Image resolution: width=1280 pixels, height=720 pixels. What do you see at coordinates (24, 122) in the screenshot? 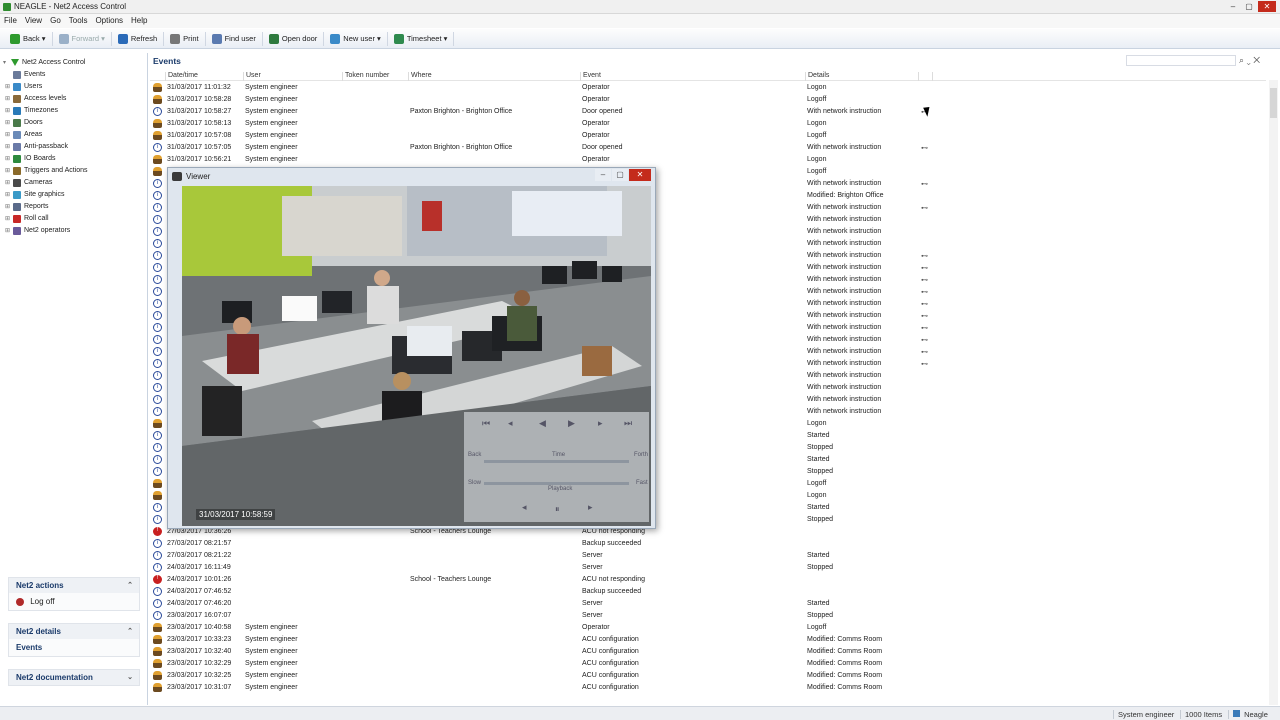
I see `tree-item-doors: ⊞ Doors` at bounding box center [24, 122].